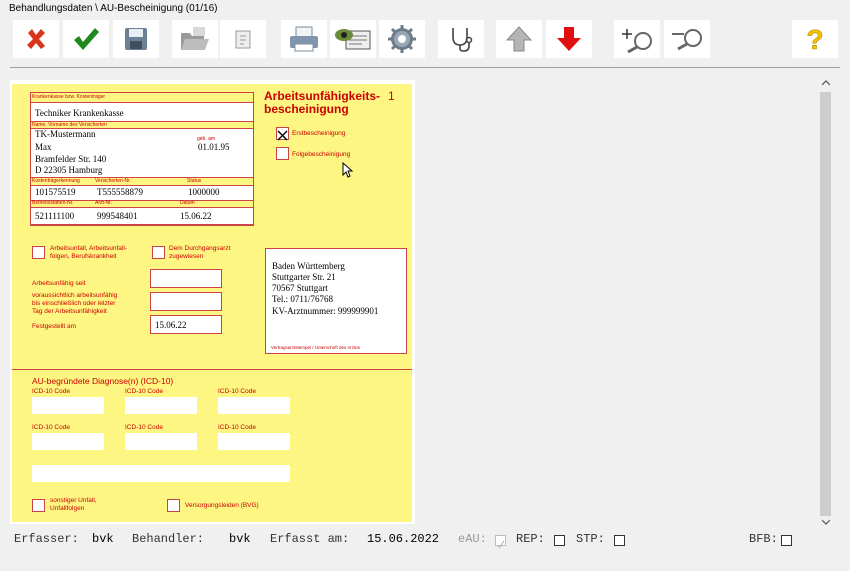  What do you see at coordinates (590, 539) in the screenshot?
I see `stp-label: STP:` at bounding box center [590, 539].